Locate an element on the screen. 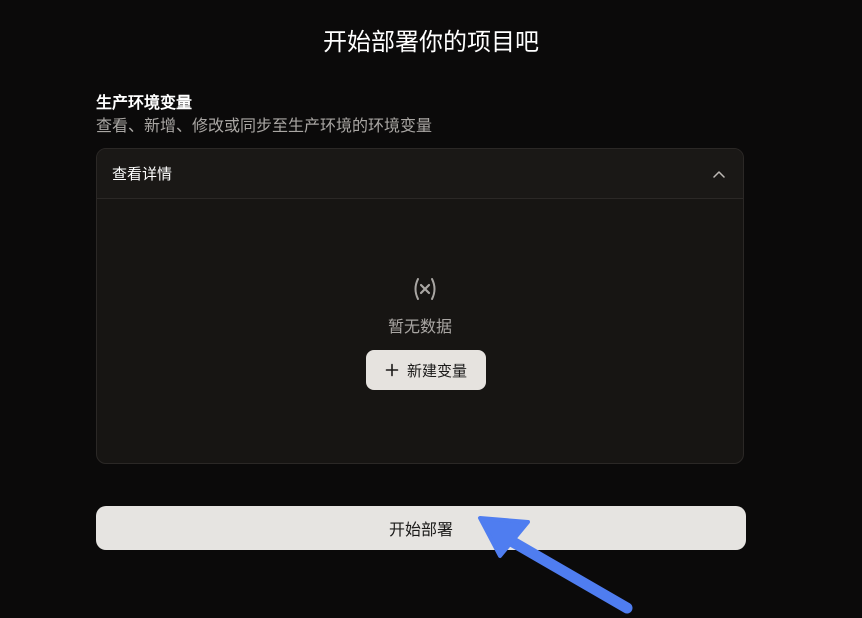 The height and width of the screenshot is (618, 862). panel-header-title: 查看详情 is located at coordinates (142, 174).